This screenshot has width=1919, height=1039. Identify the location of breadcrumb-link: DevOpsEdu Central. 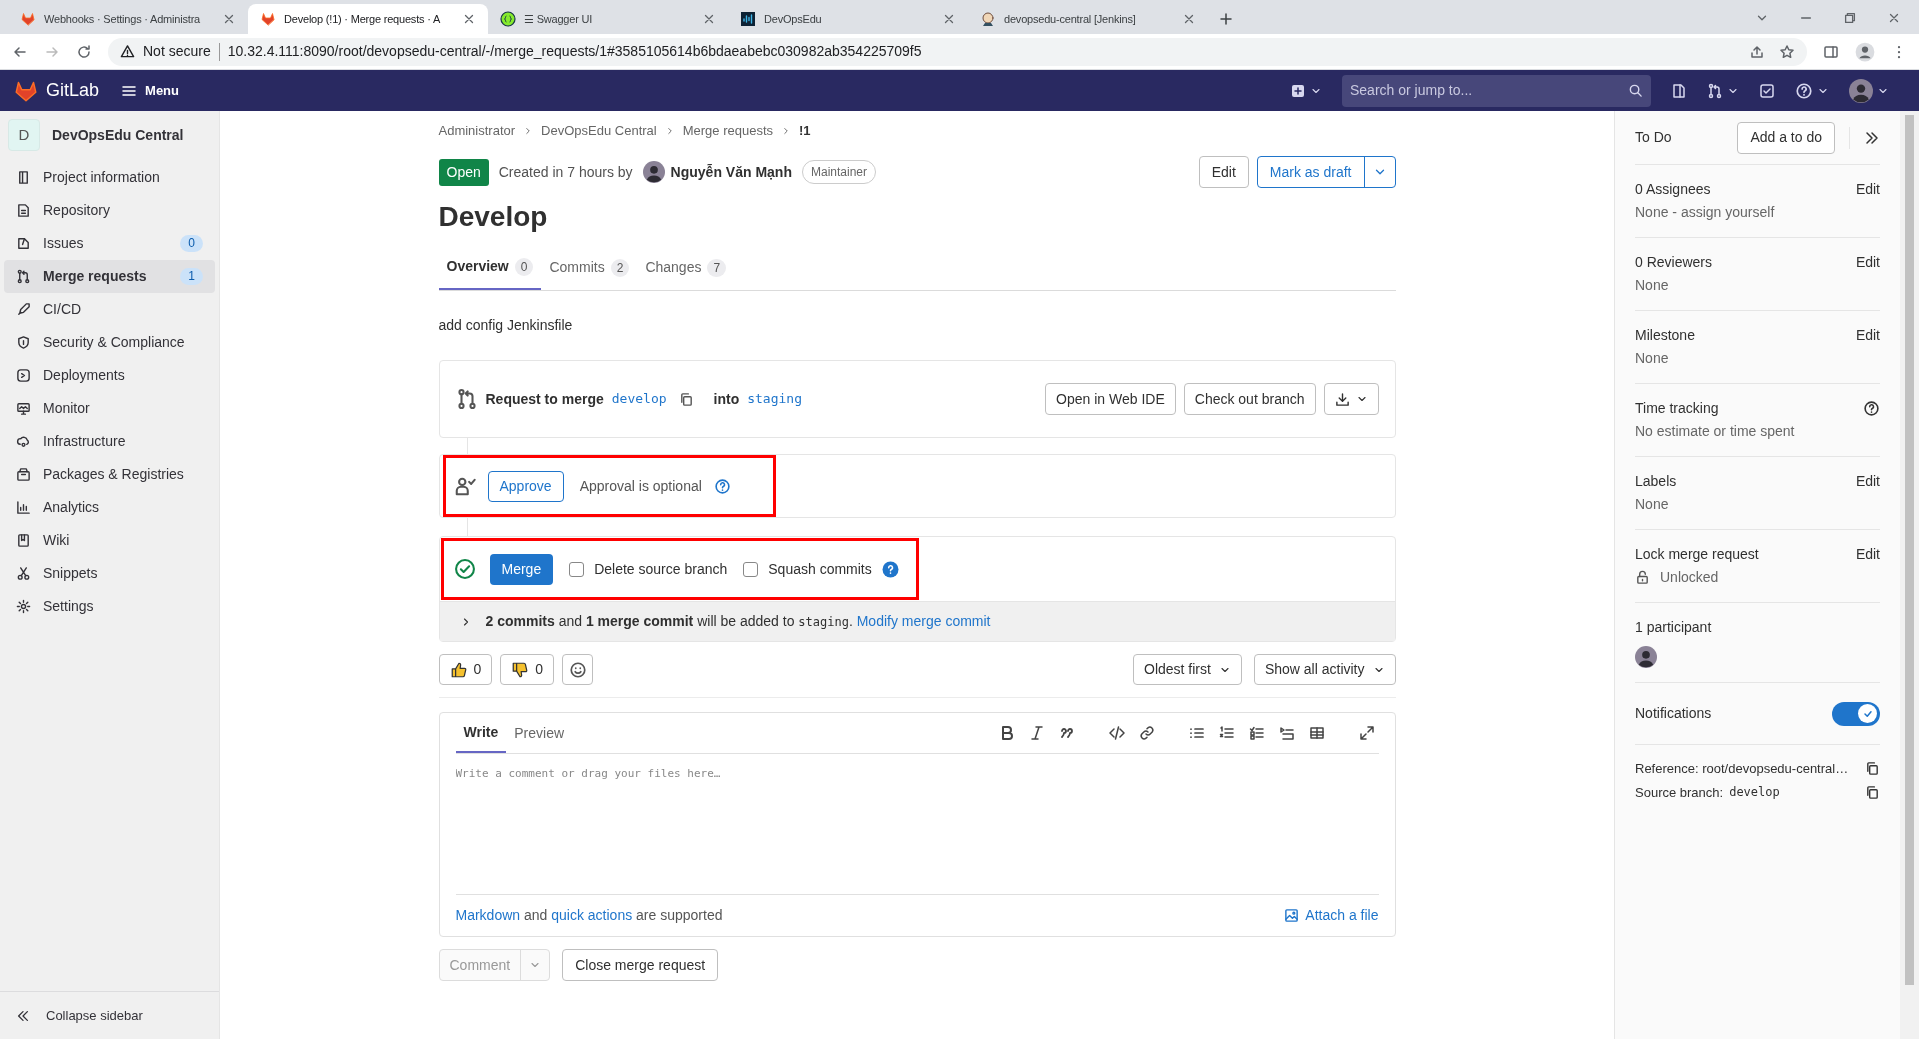
(599, 131).